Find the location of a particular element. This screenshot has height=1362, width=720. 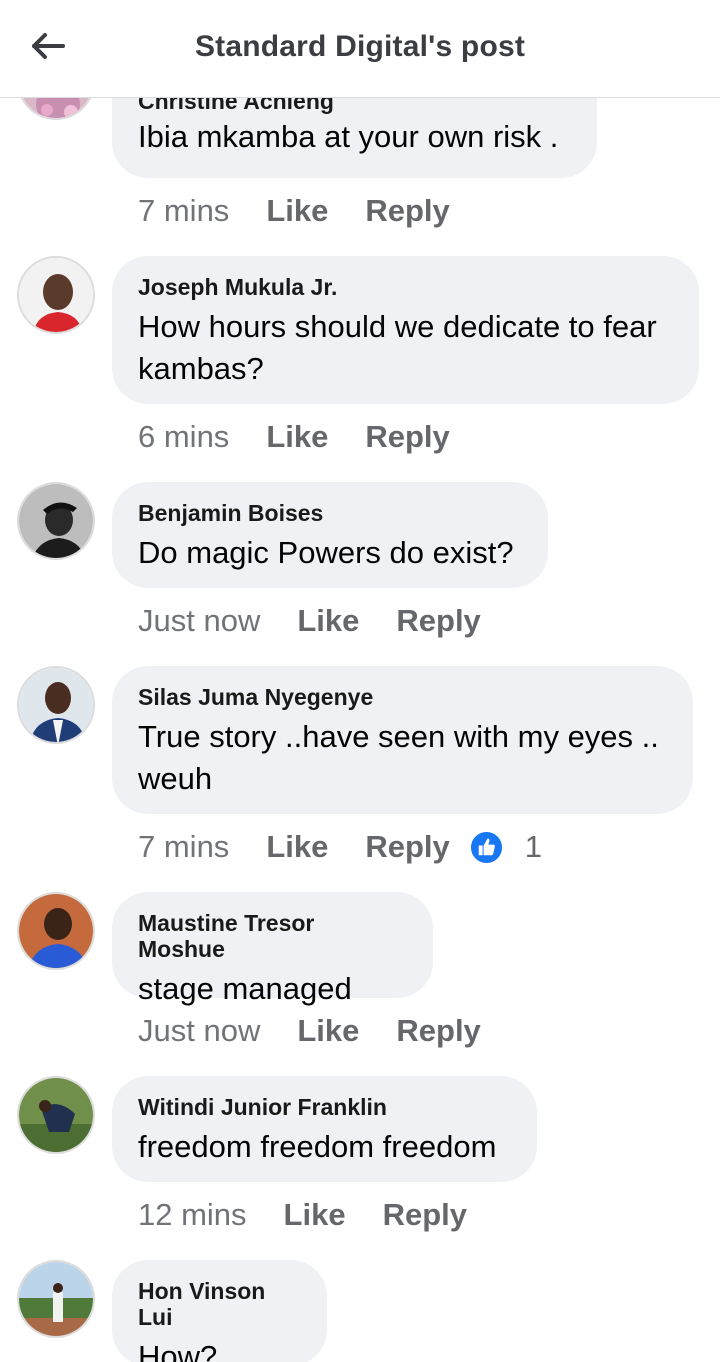

thumbs-up-icon is located at coordinates (486, 847).